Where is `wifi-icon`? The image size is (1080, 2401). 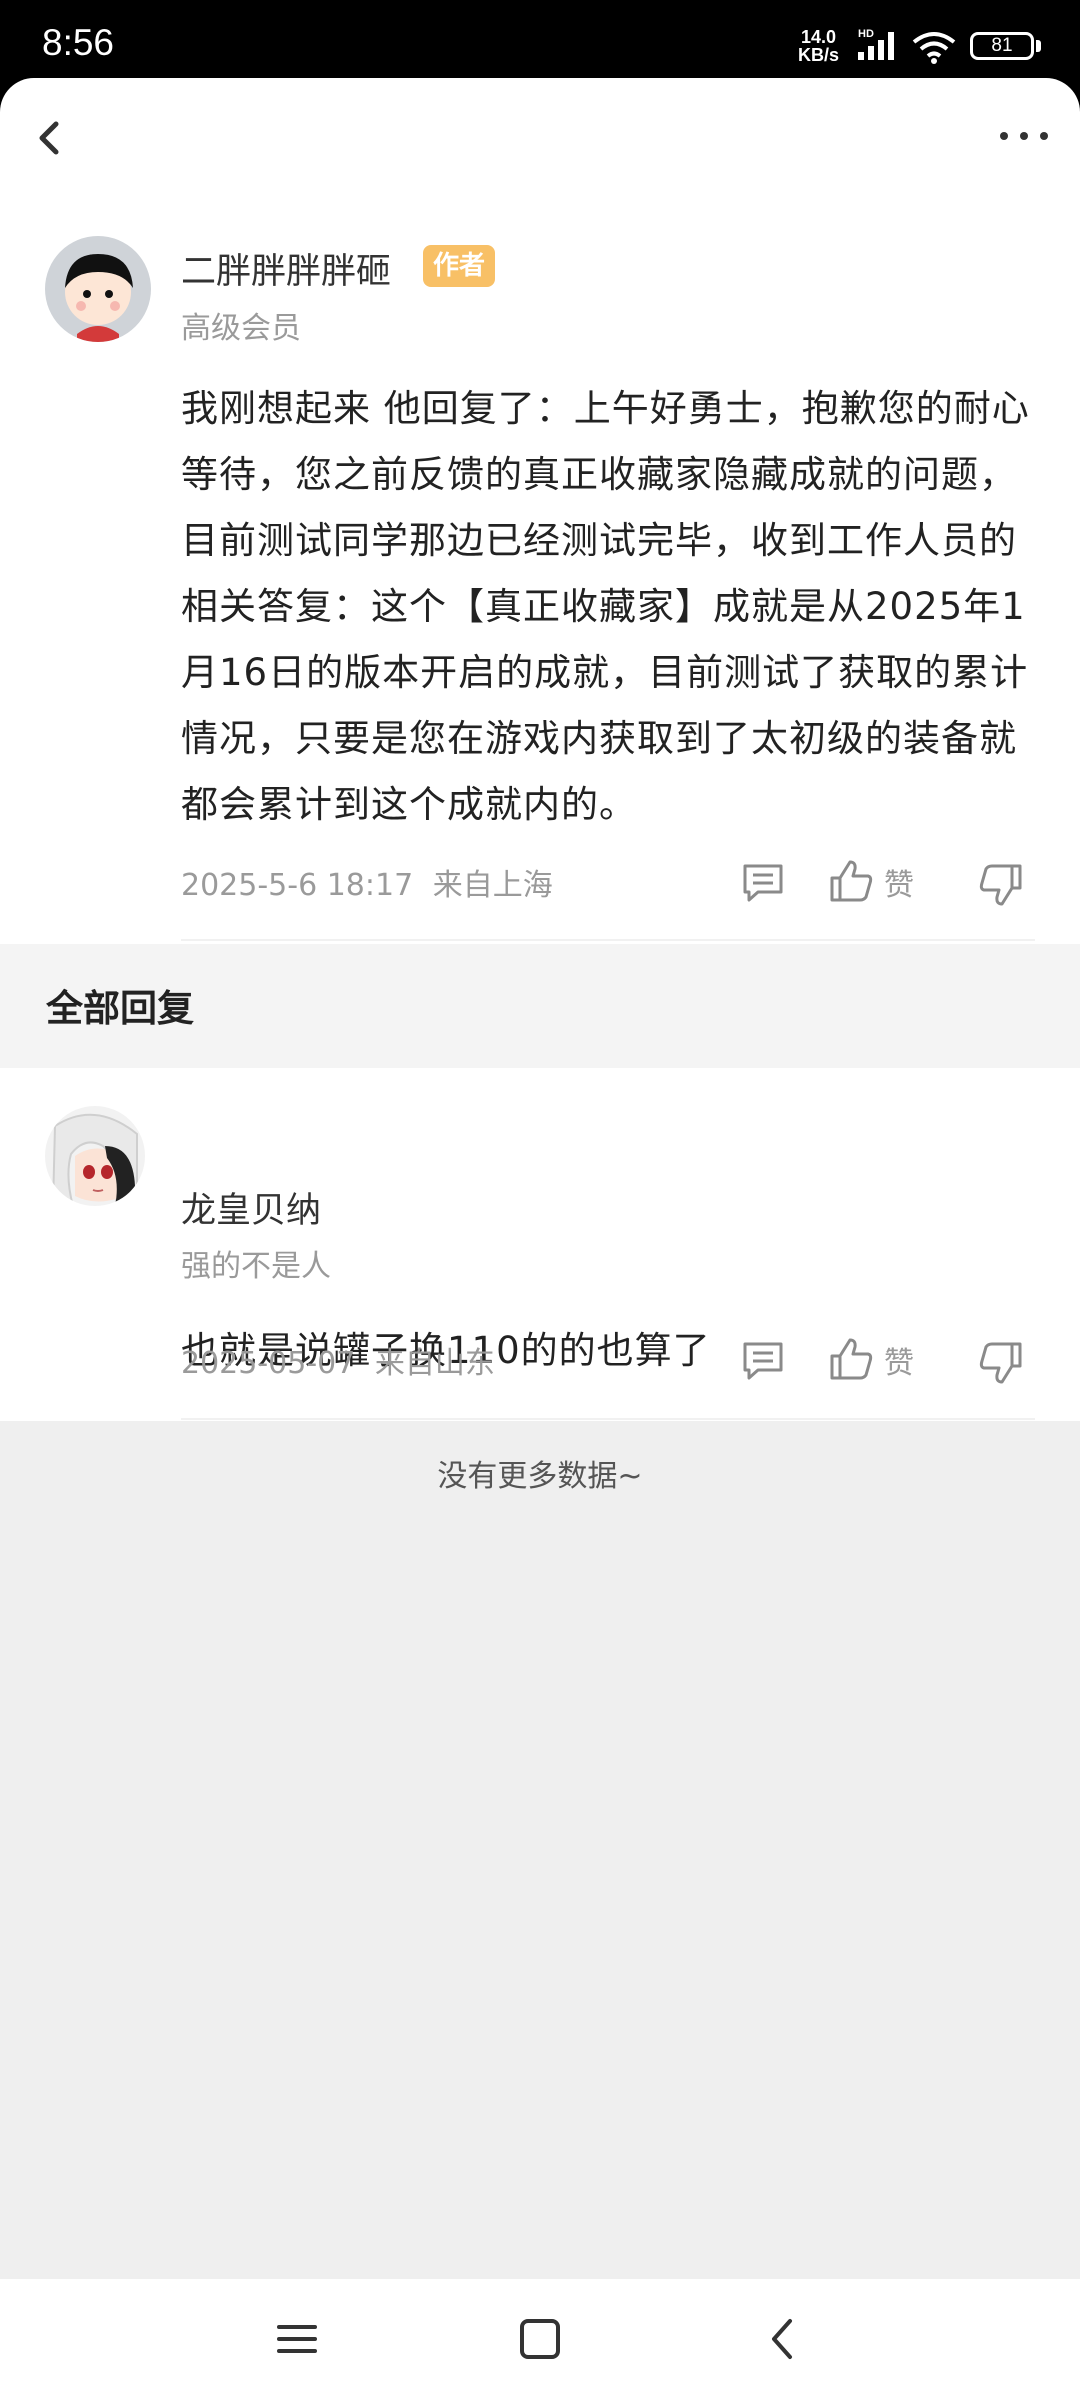
wifi-icon is located at coordinates (934, 48).